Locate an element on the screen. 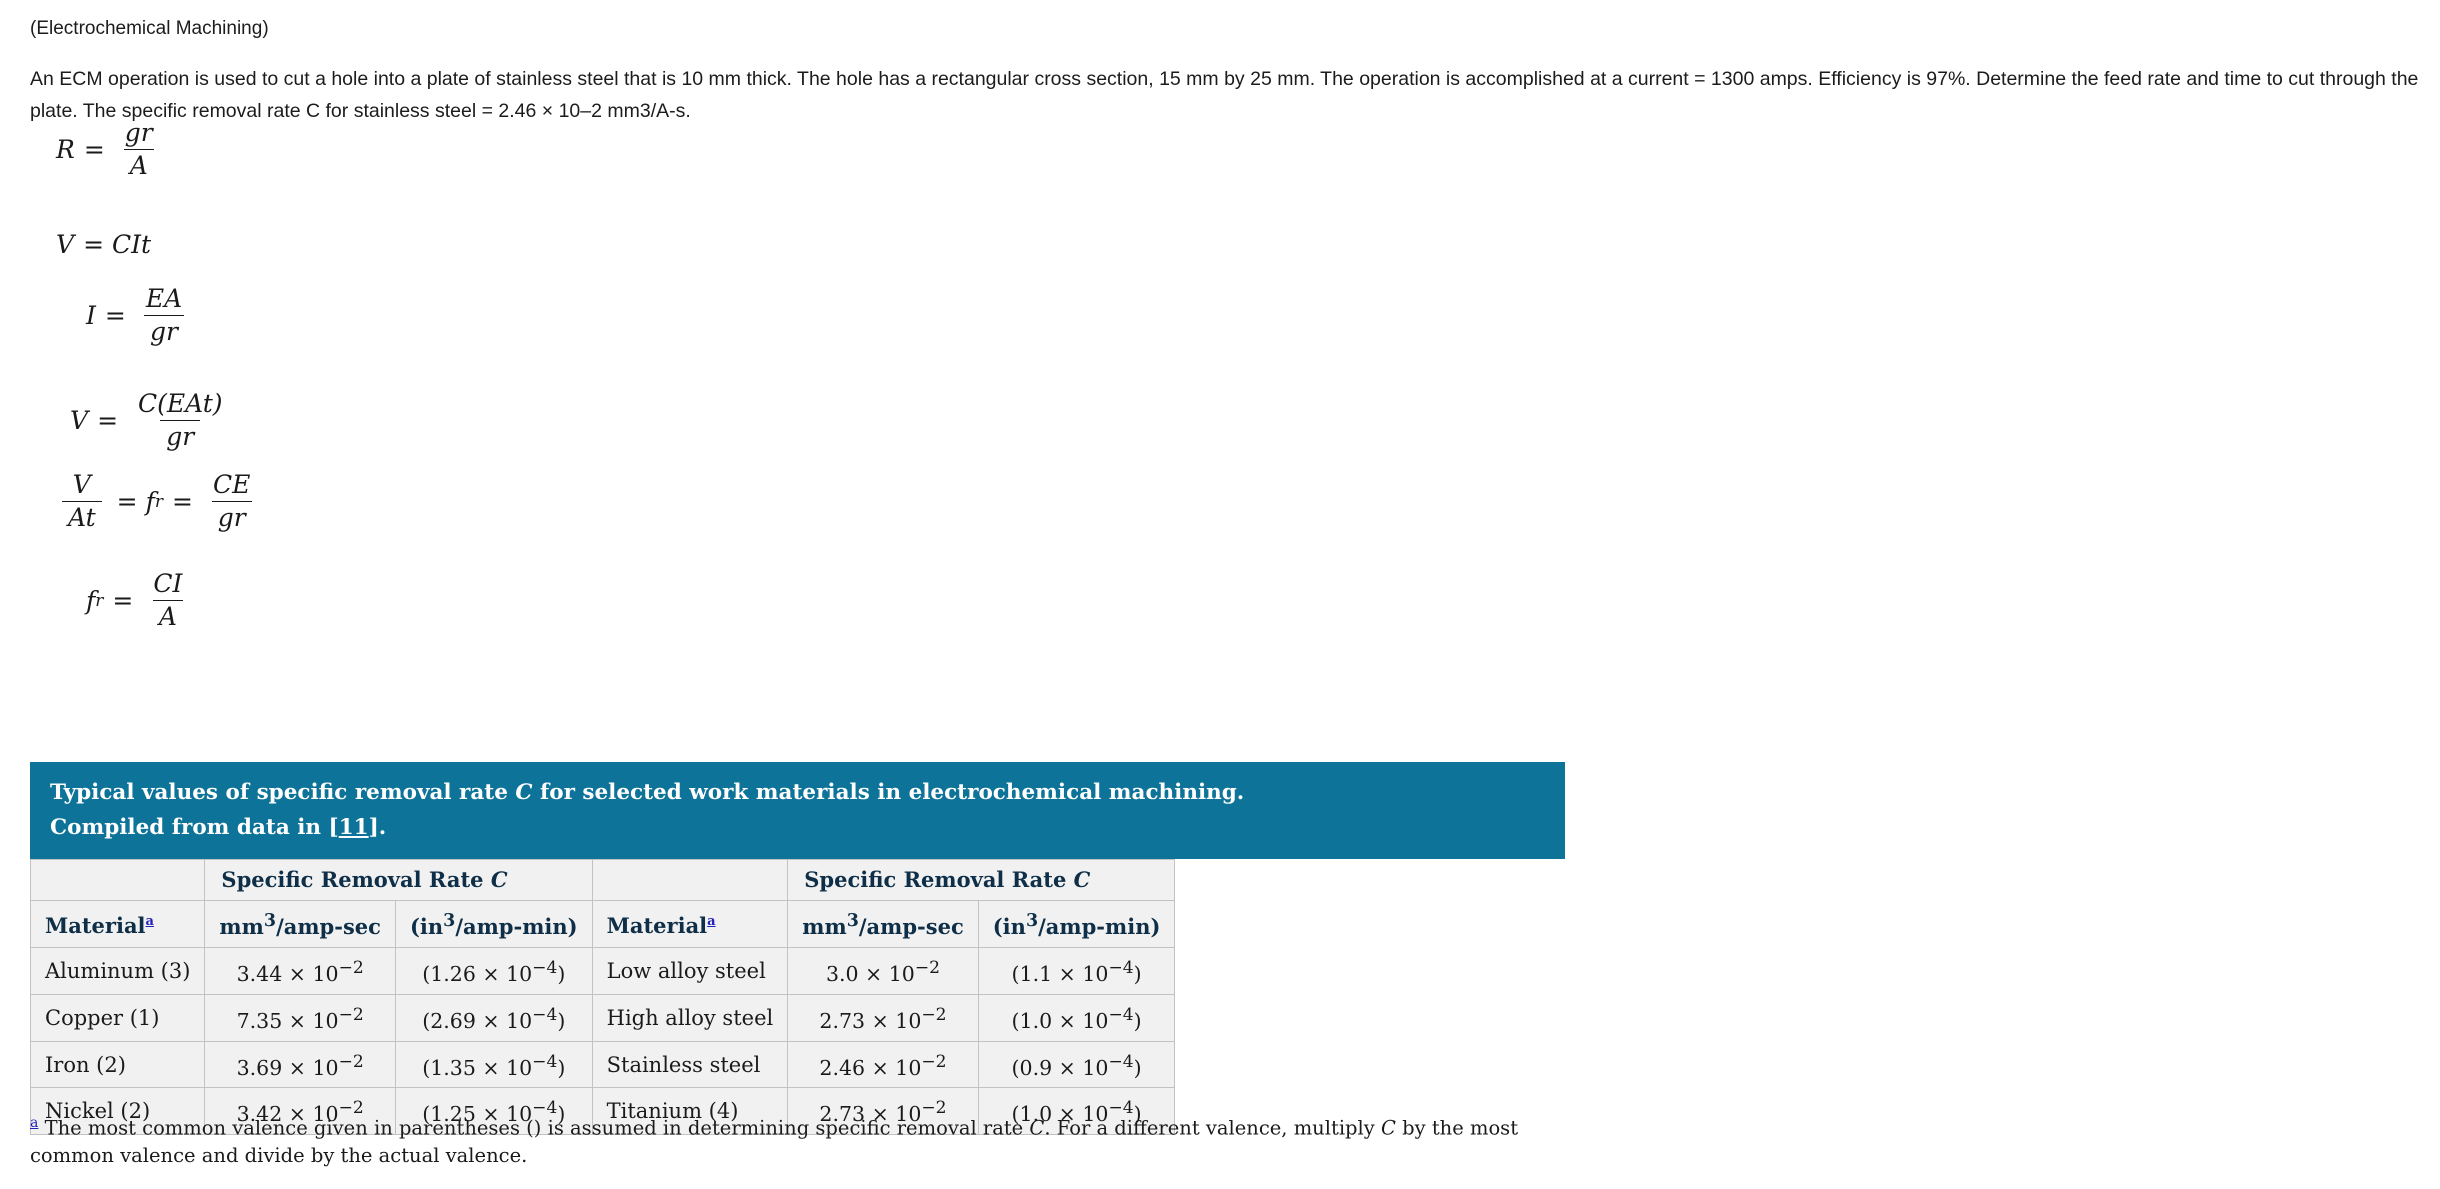  cell-in-right: (1.1 × 10−4) is located at coordinates (1076, 971).